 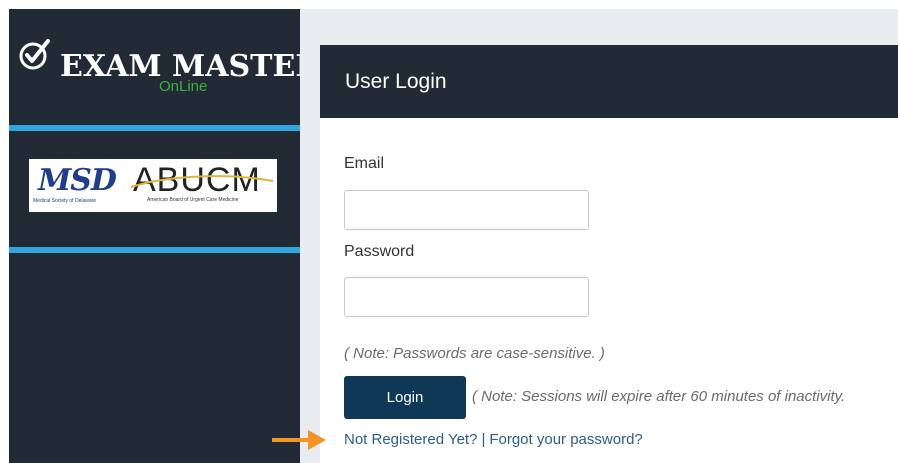 What do you see at coordinates (364, 163) in the screenshot?
I see `email-label: Email` at bounding box center [364, 163].